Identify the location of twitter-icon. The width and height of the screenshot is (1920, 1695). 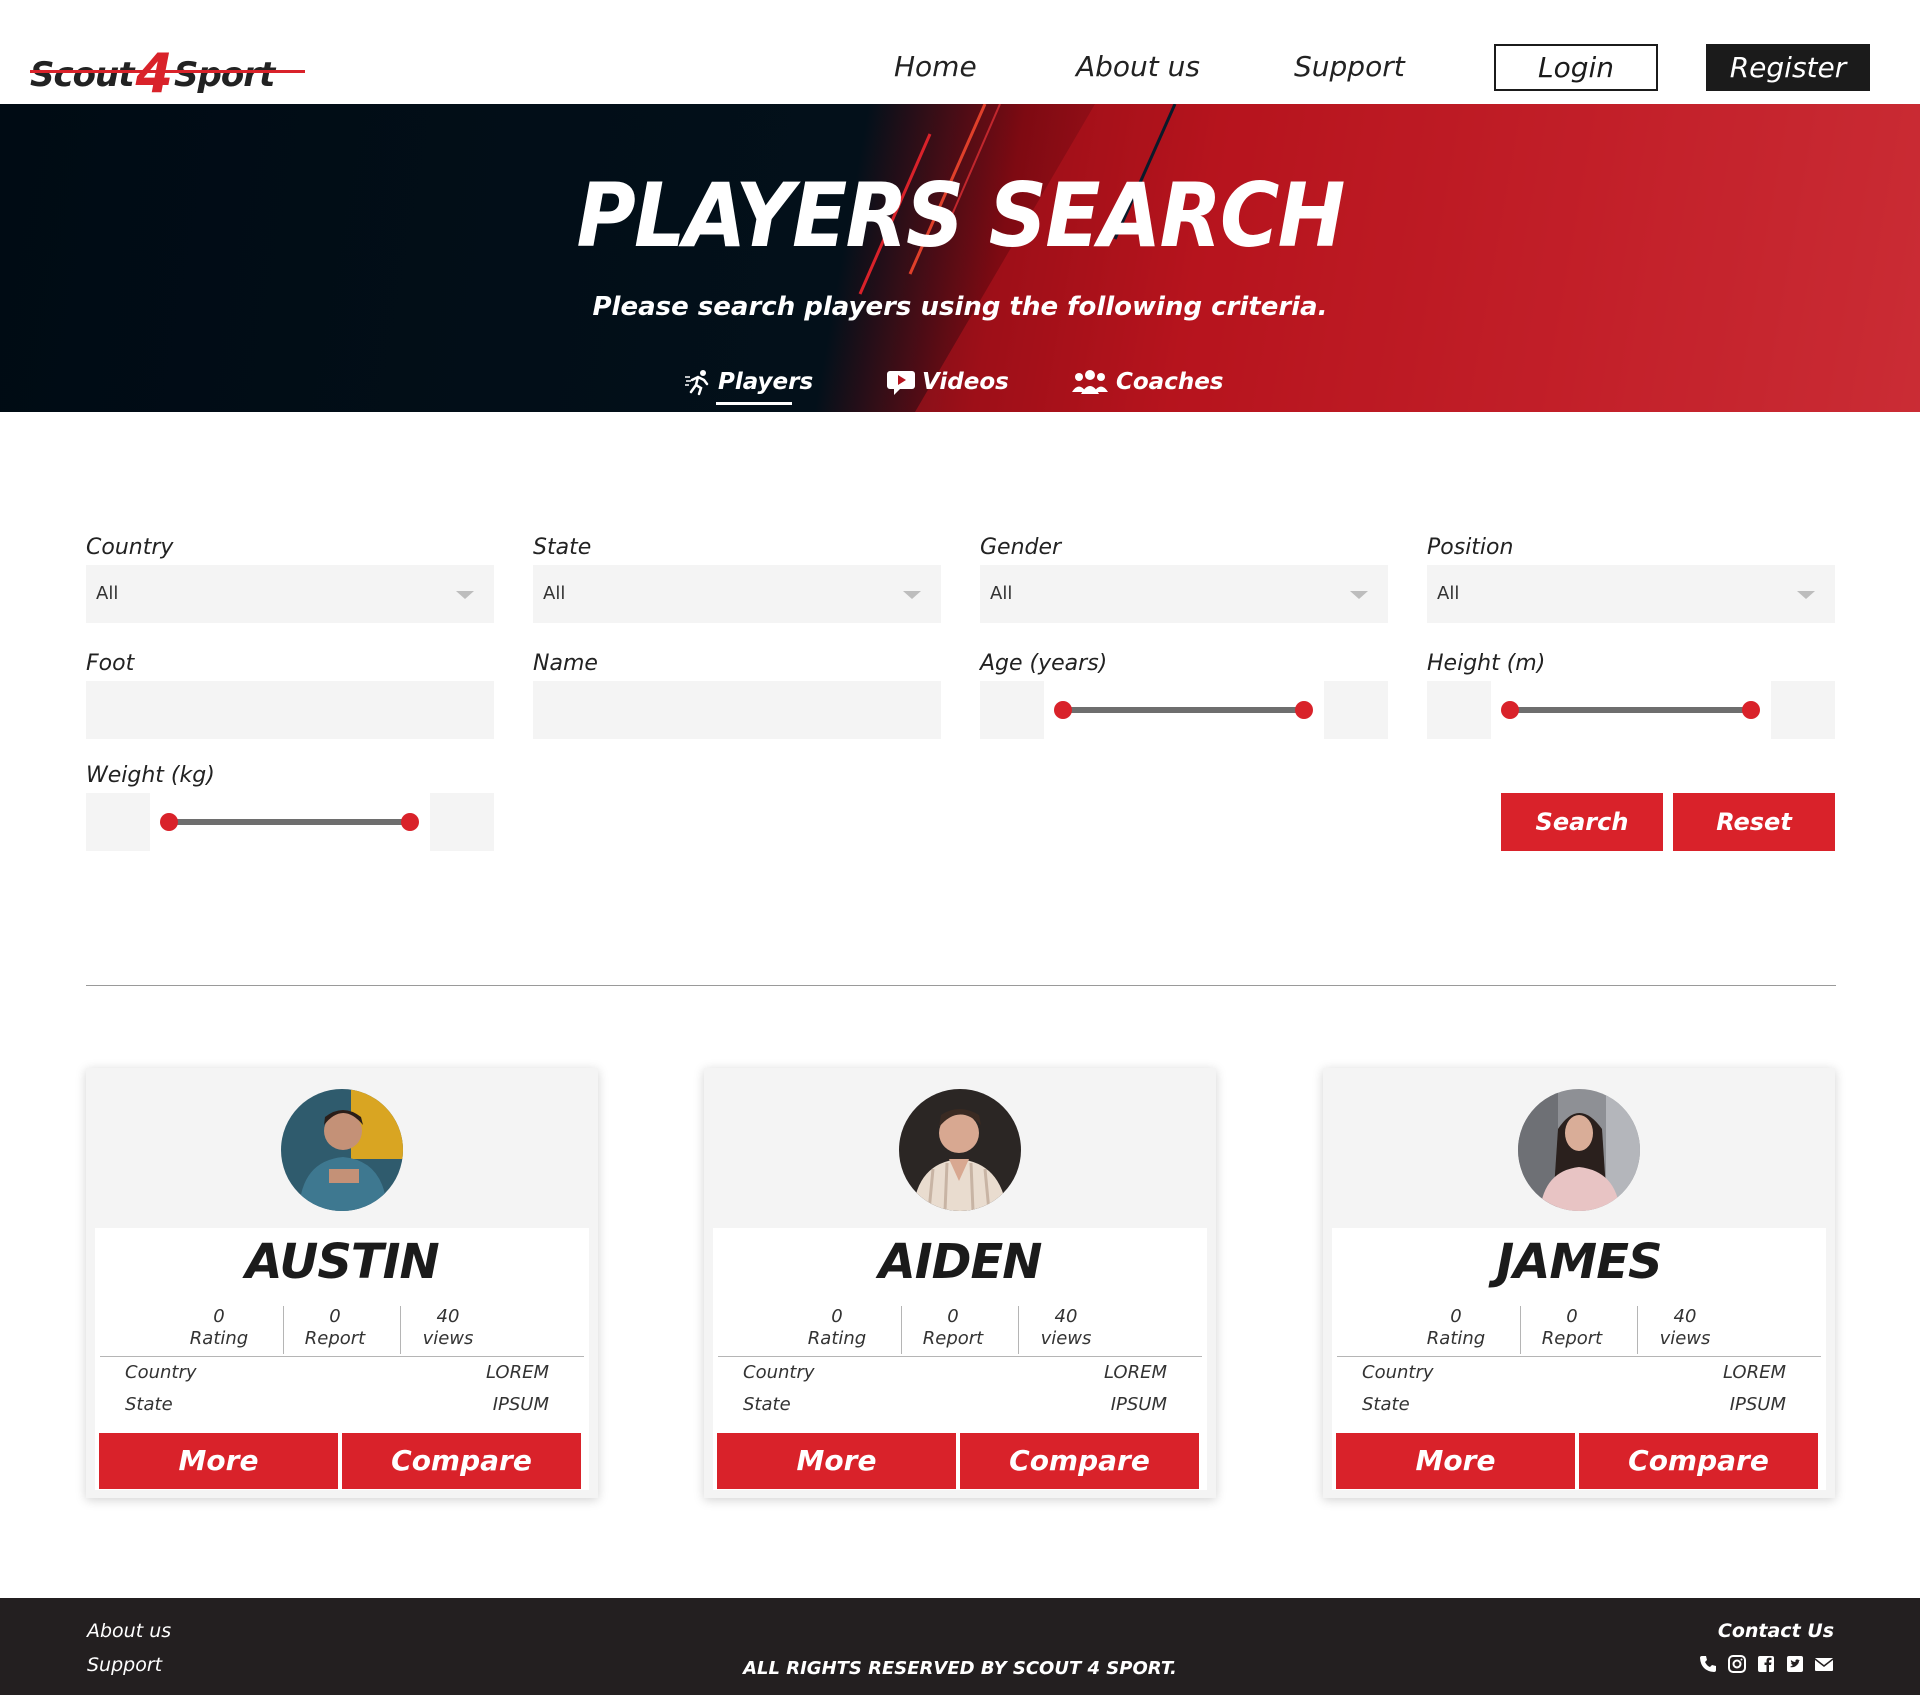
(1795, 1664).